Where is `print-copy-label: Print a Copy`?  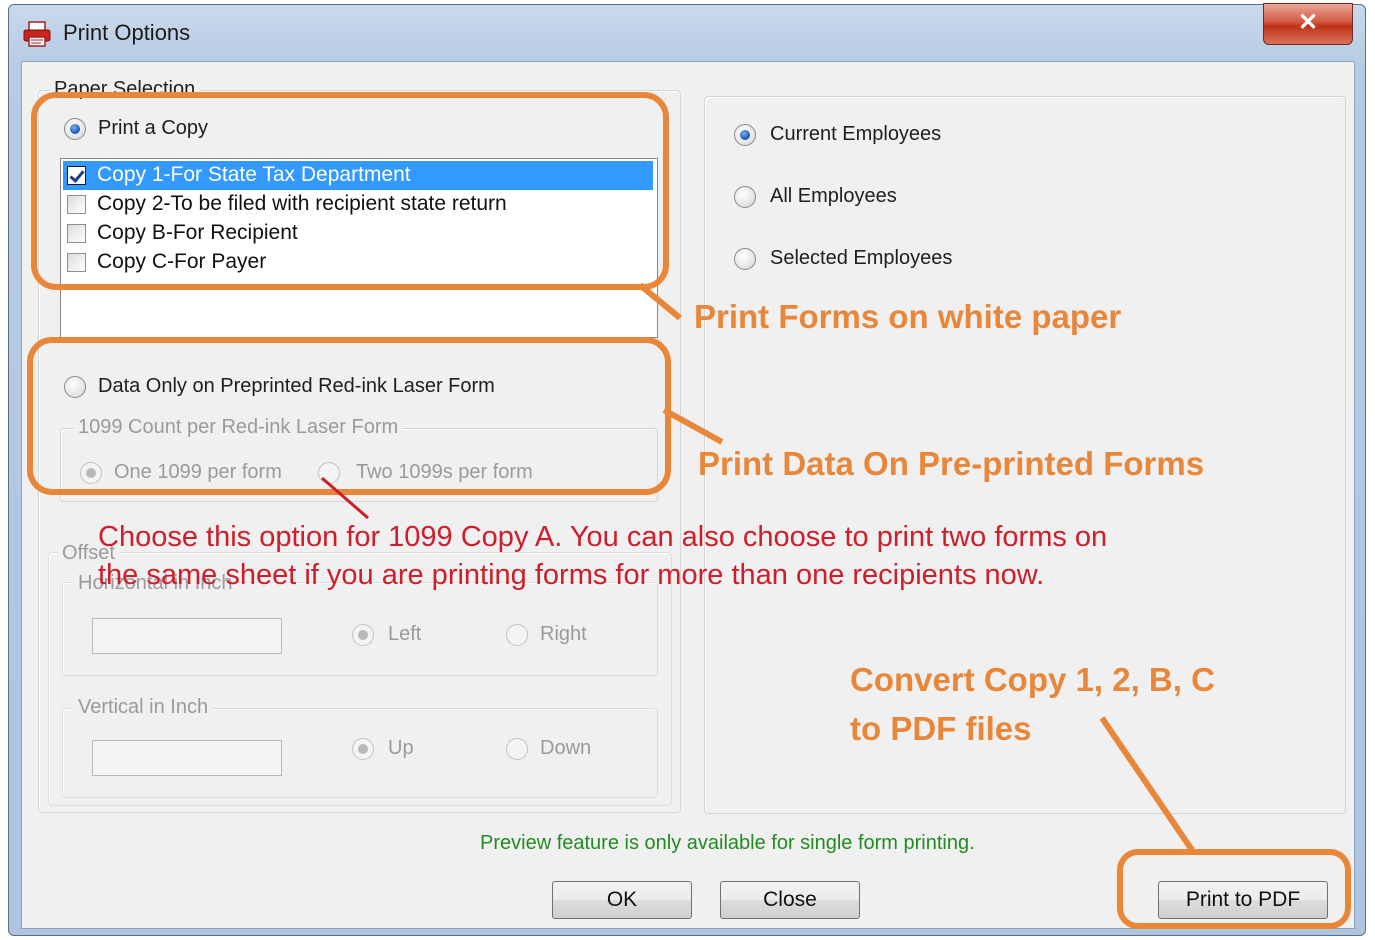 print-copy-label: Print a Copy is located at coordinates (153, 128).